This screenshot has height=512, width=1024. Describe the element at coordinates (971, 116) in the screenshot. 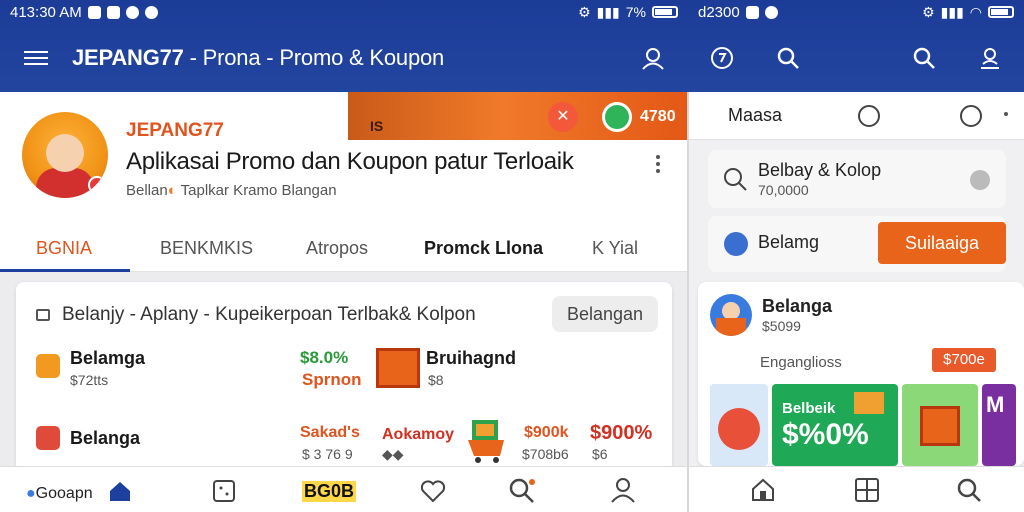

I see `refresh-icon` at that location.